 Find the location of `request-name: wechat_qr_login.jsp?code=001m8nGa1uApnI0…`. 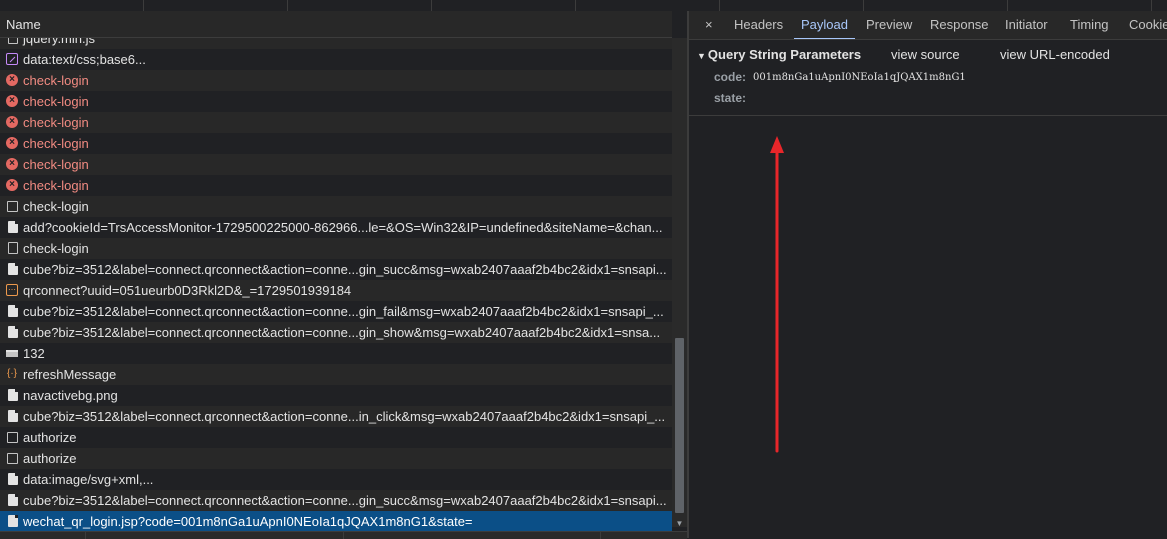

request-name: wechat_qr_login.jsp?code=001m8nGa1uApnI0… is located at coordinates (248, 521).